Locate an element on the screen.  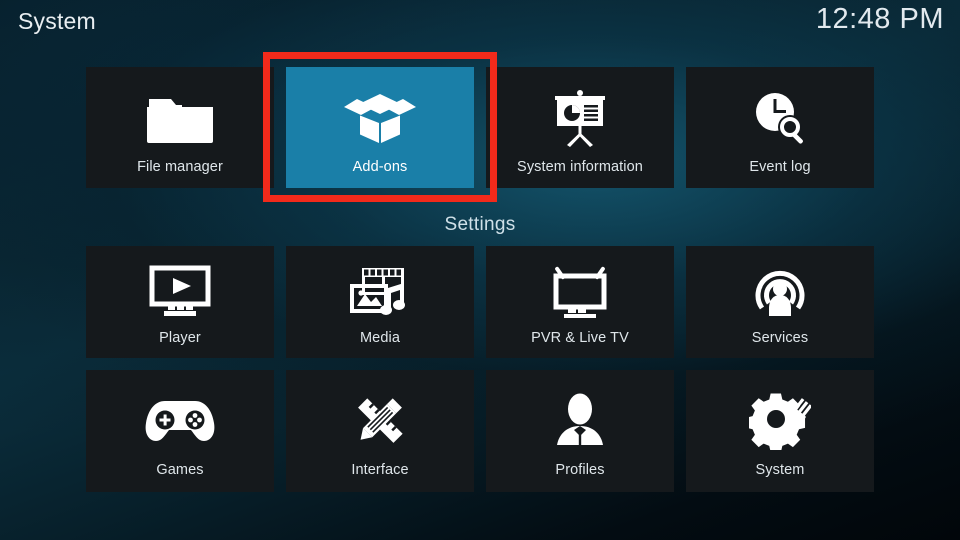
tile-services: Services is located at coordinates (780, 302).